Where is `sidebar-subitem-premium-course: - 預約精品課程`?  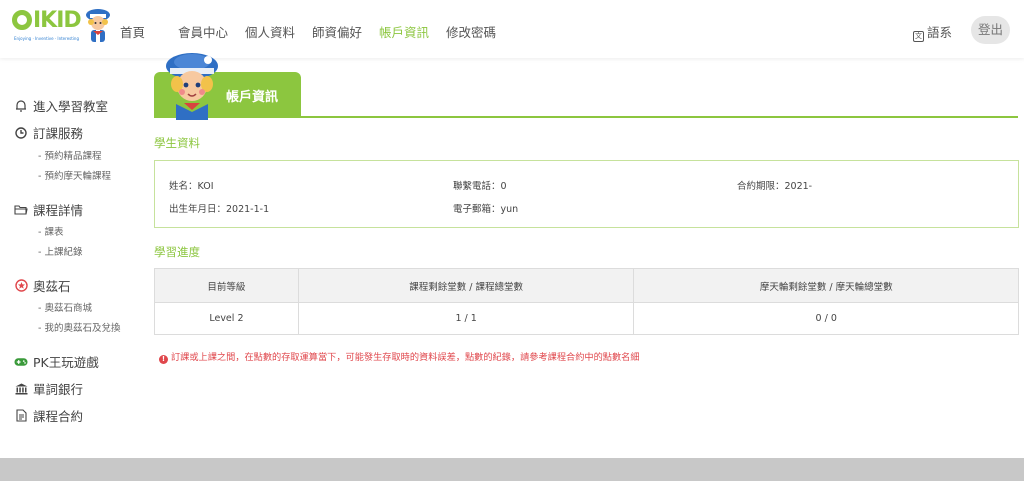
sidebar-subitem-premium-course: - 預約精品課程 is located at coordinates (69, 155).